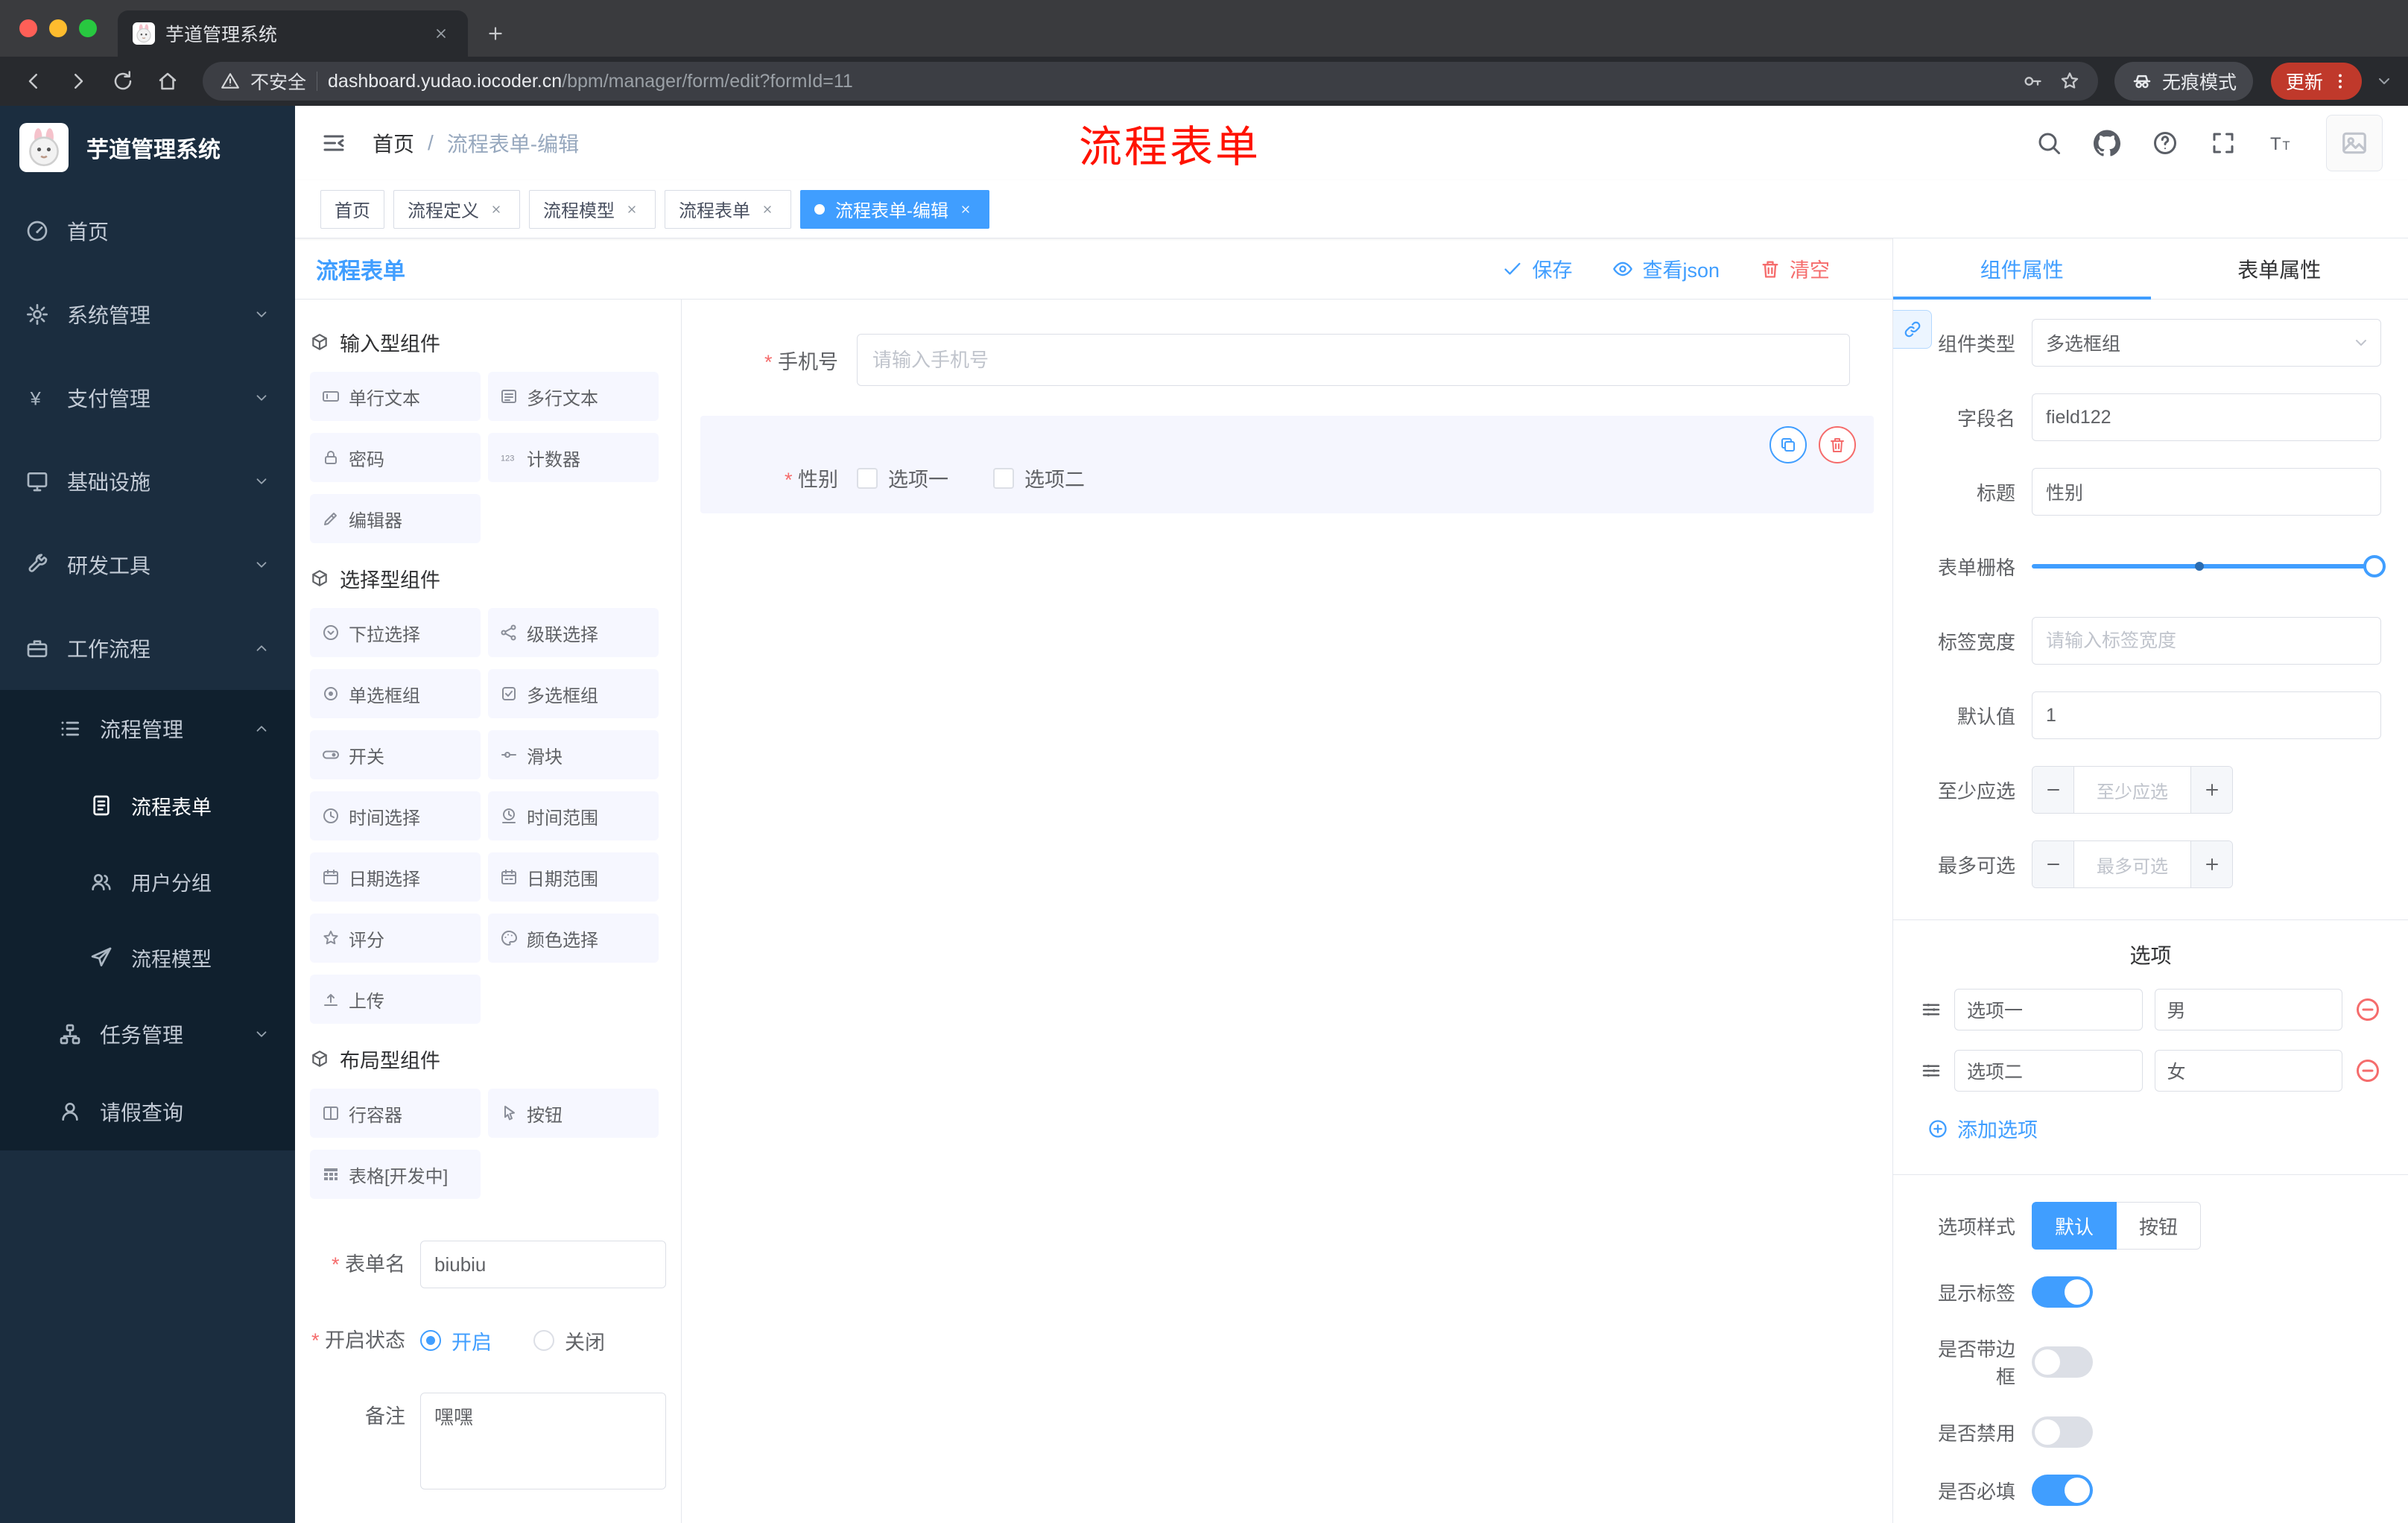  What do you see at coordinates (352, 209) in the screenshot?
I see `tag-home: 首页` at bounding box center [352, 209].